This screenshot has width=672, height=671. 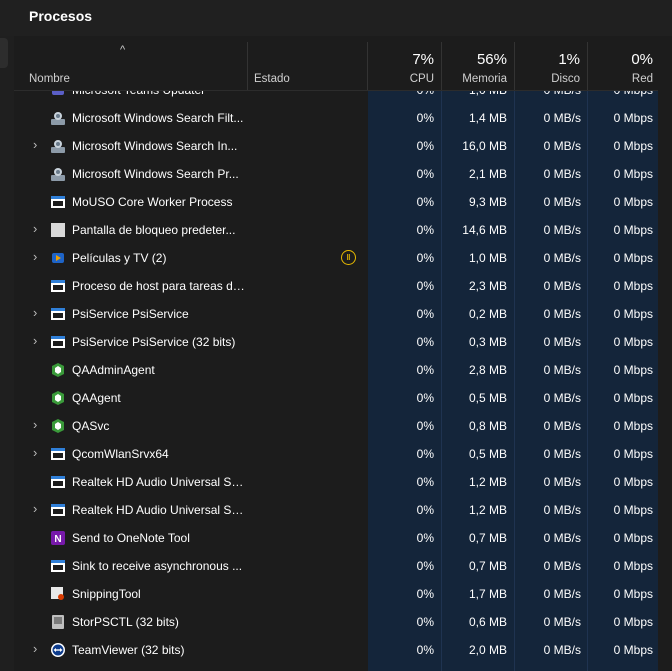 I want to click on process-name: PsiService PsiService, so click(x=130, y=314).